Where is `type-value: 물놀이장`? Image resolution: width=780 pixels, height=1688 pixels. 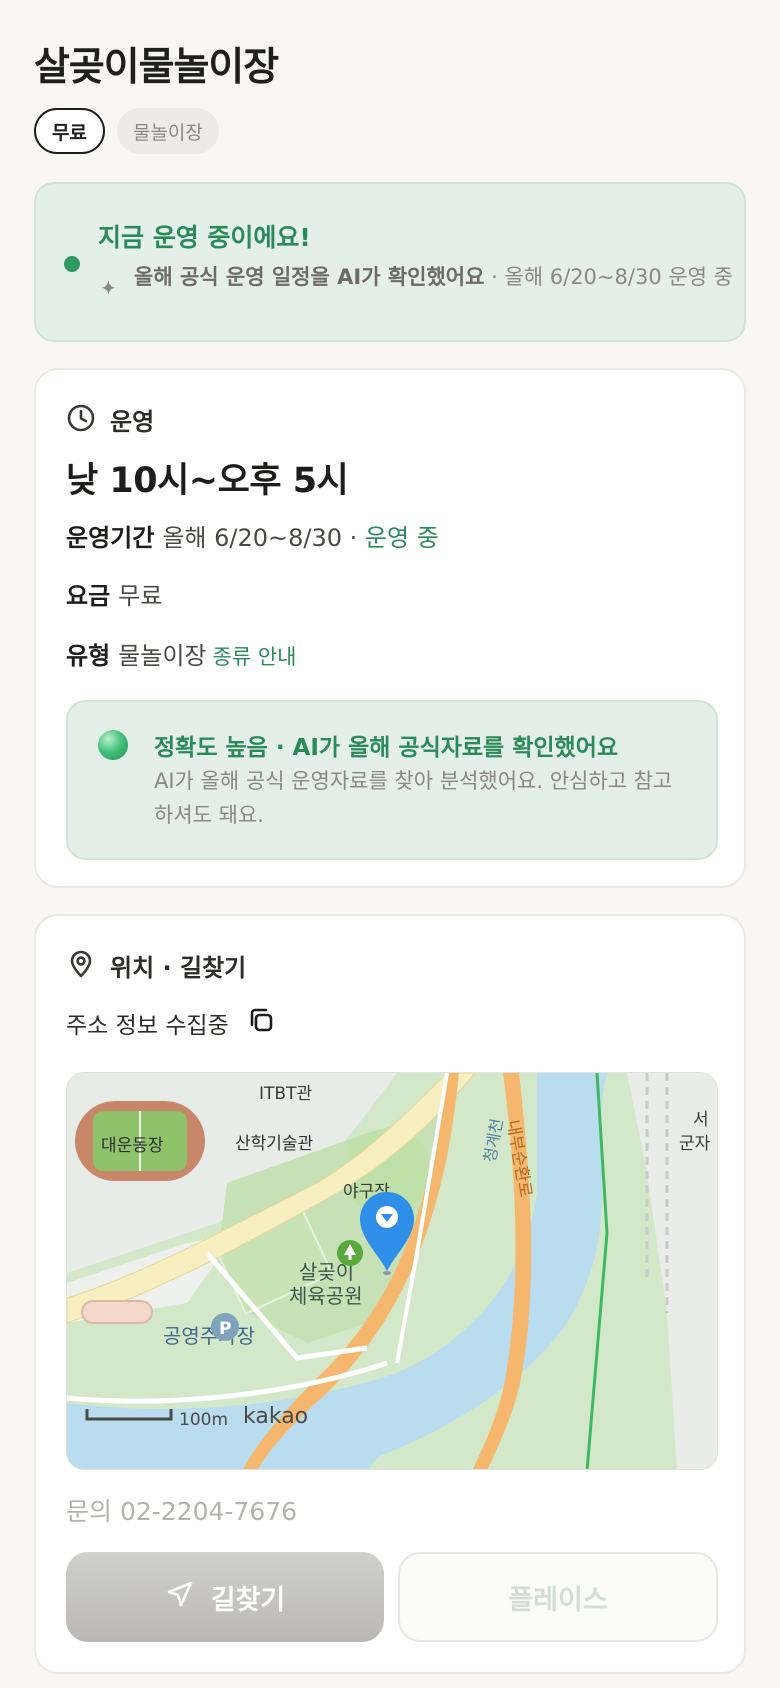 type-value: 물놀이장 is located at coordinates (162, 656).